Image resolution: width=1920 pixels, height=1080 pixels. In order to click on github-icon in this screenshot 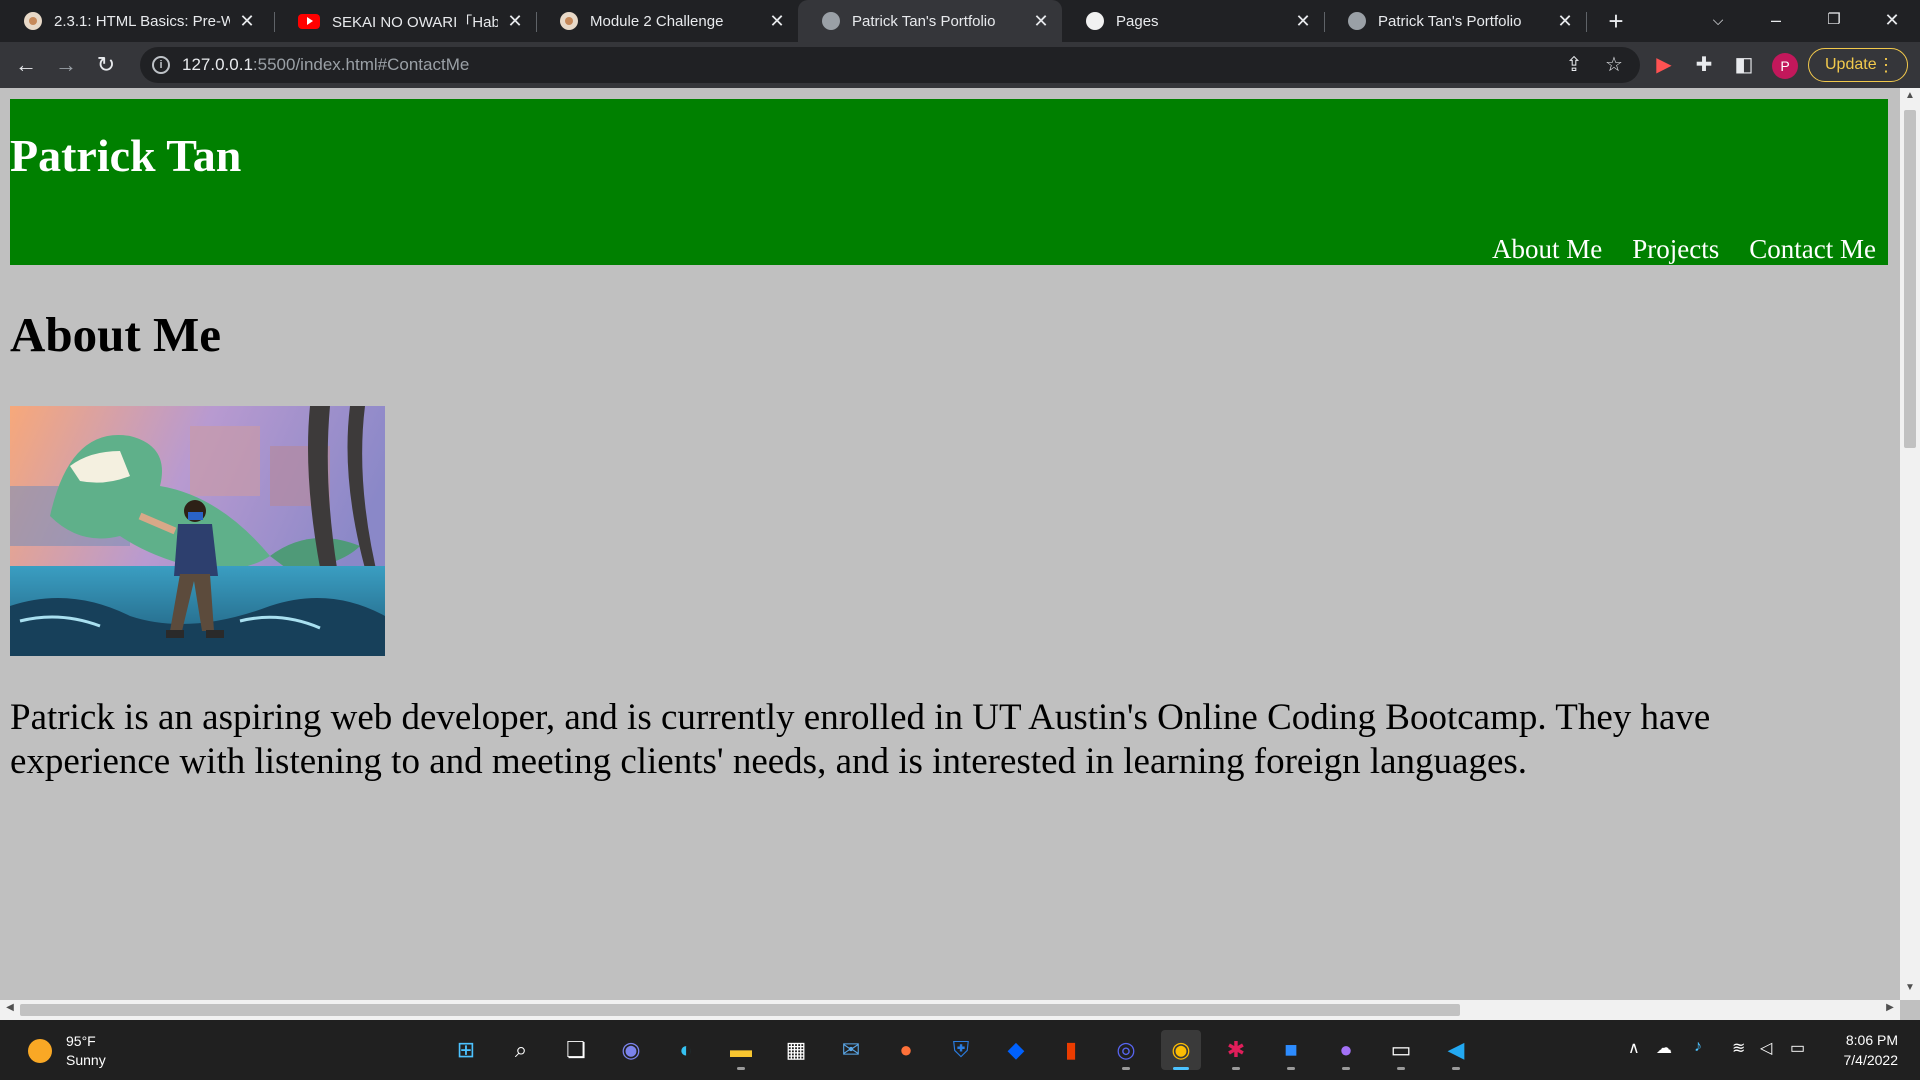, I will do `click(1095, 21)`.